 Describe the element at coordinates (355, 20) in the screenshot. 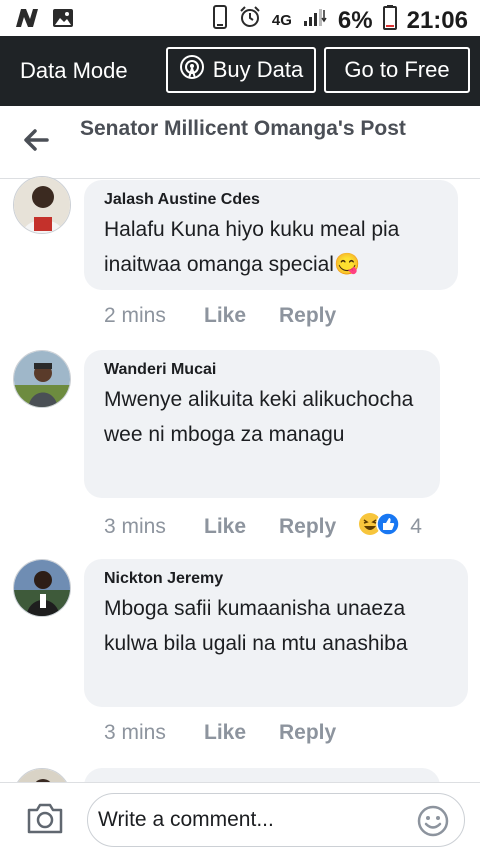

I see `battery-percent: 6%` at that location.